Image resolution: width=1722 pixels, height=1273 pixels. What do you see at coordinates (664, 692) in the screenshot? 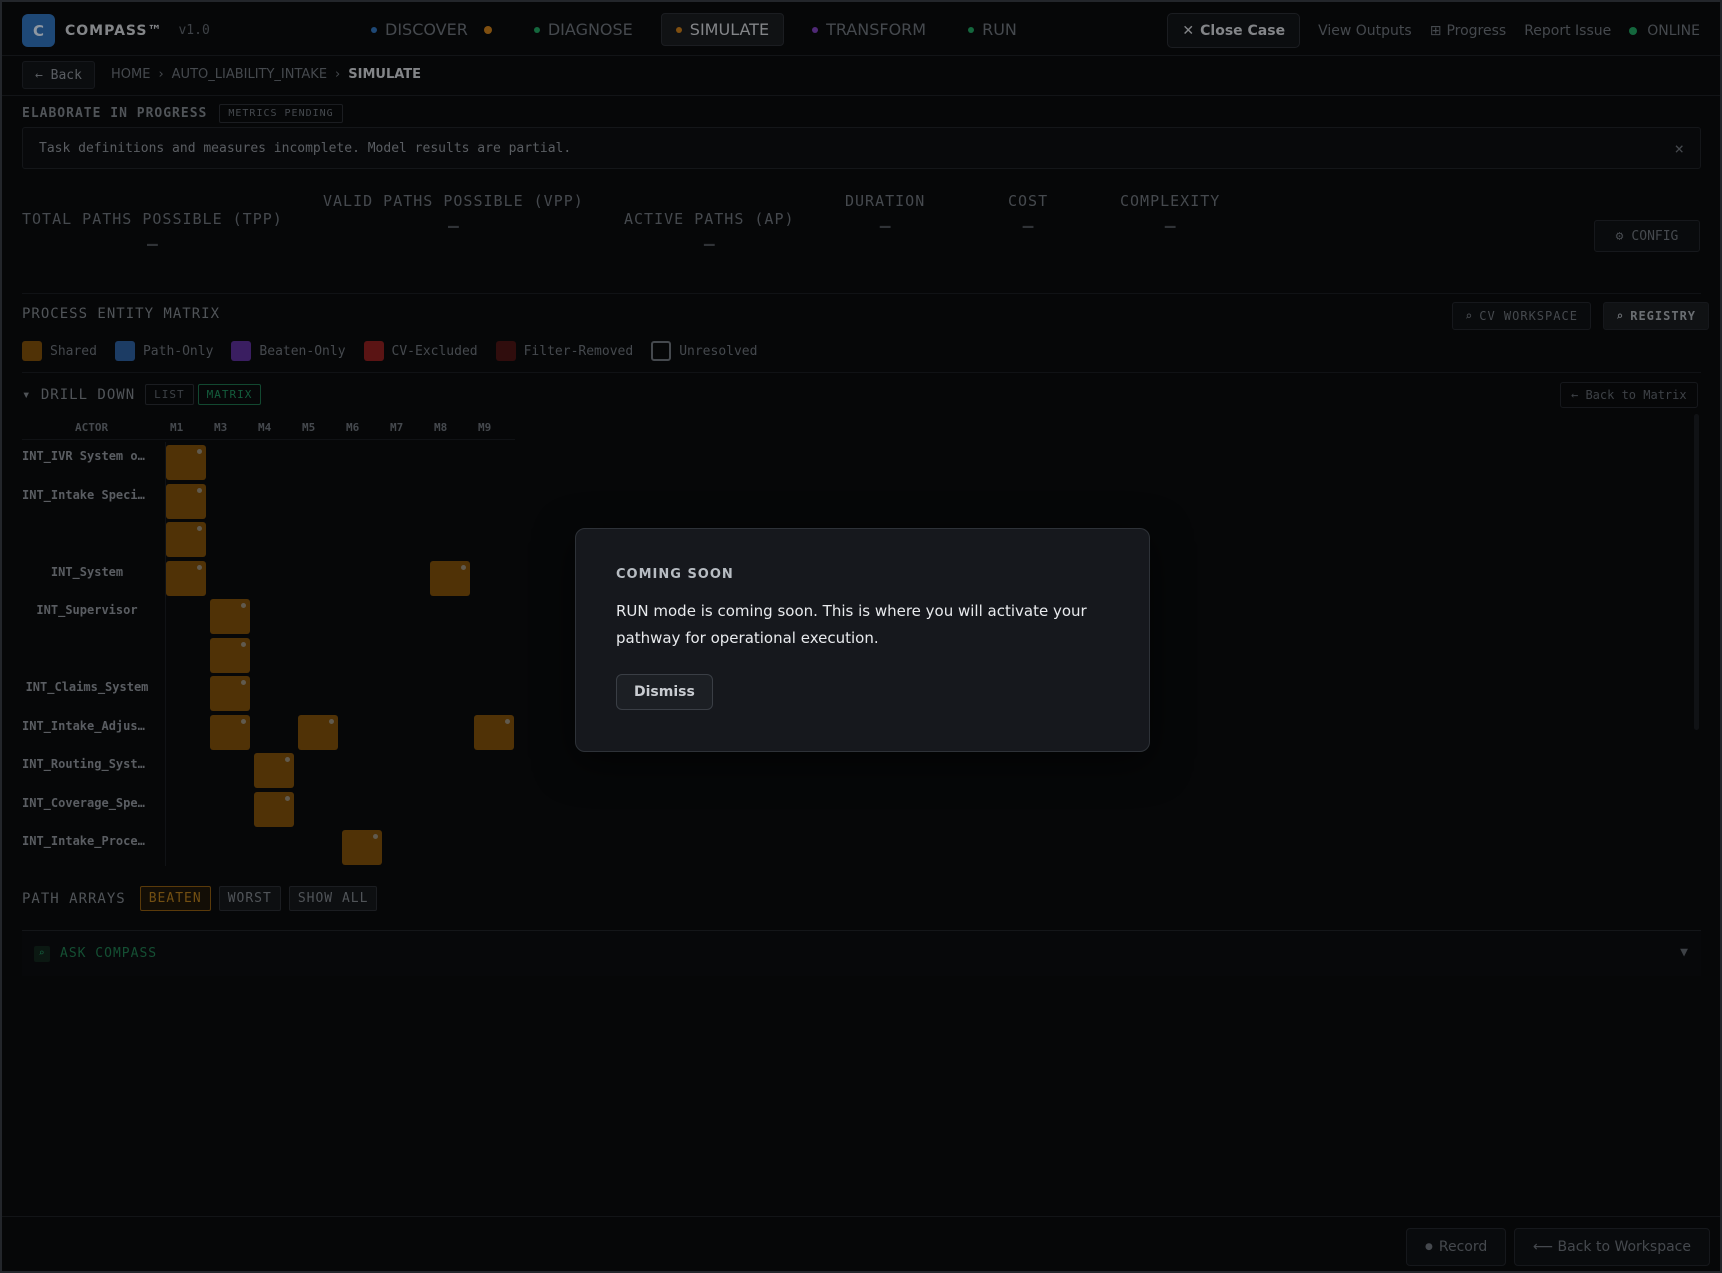
I see `dismiss-button: Dismiss` at bounding box center [664, 692].